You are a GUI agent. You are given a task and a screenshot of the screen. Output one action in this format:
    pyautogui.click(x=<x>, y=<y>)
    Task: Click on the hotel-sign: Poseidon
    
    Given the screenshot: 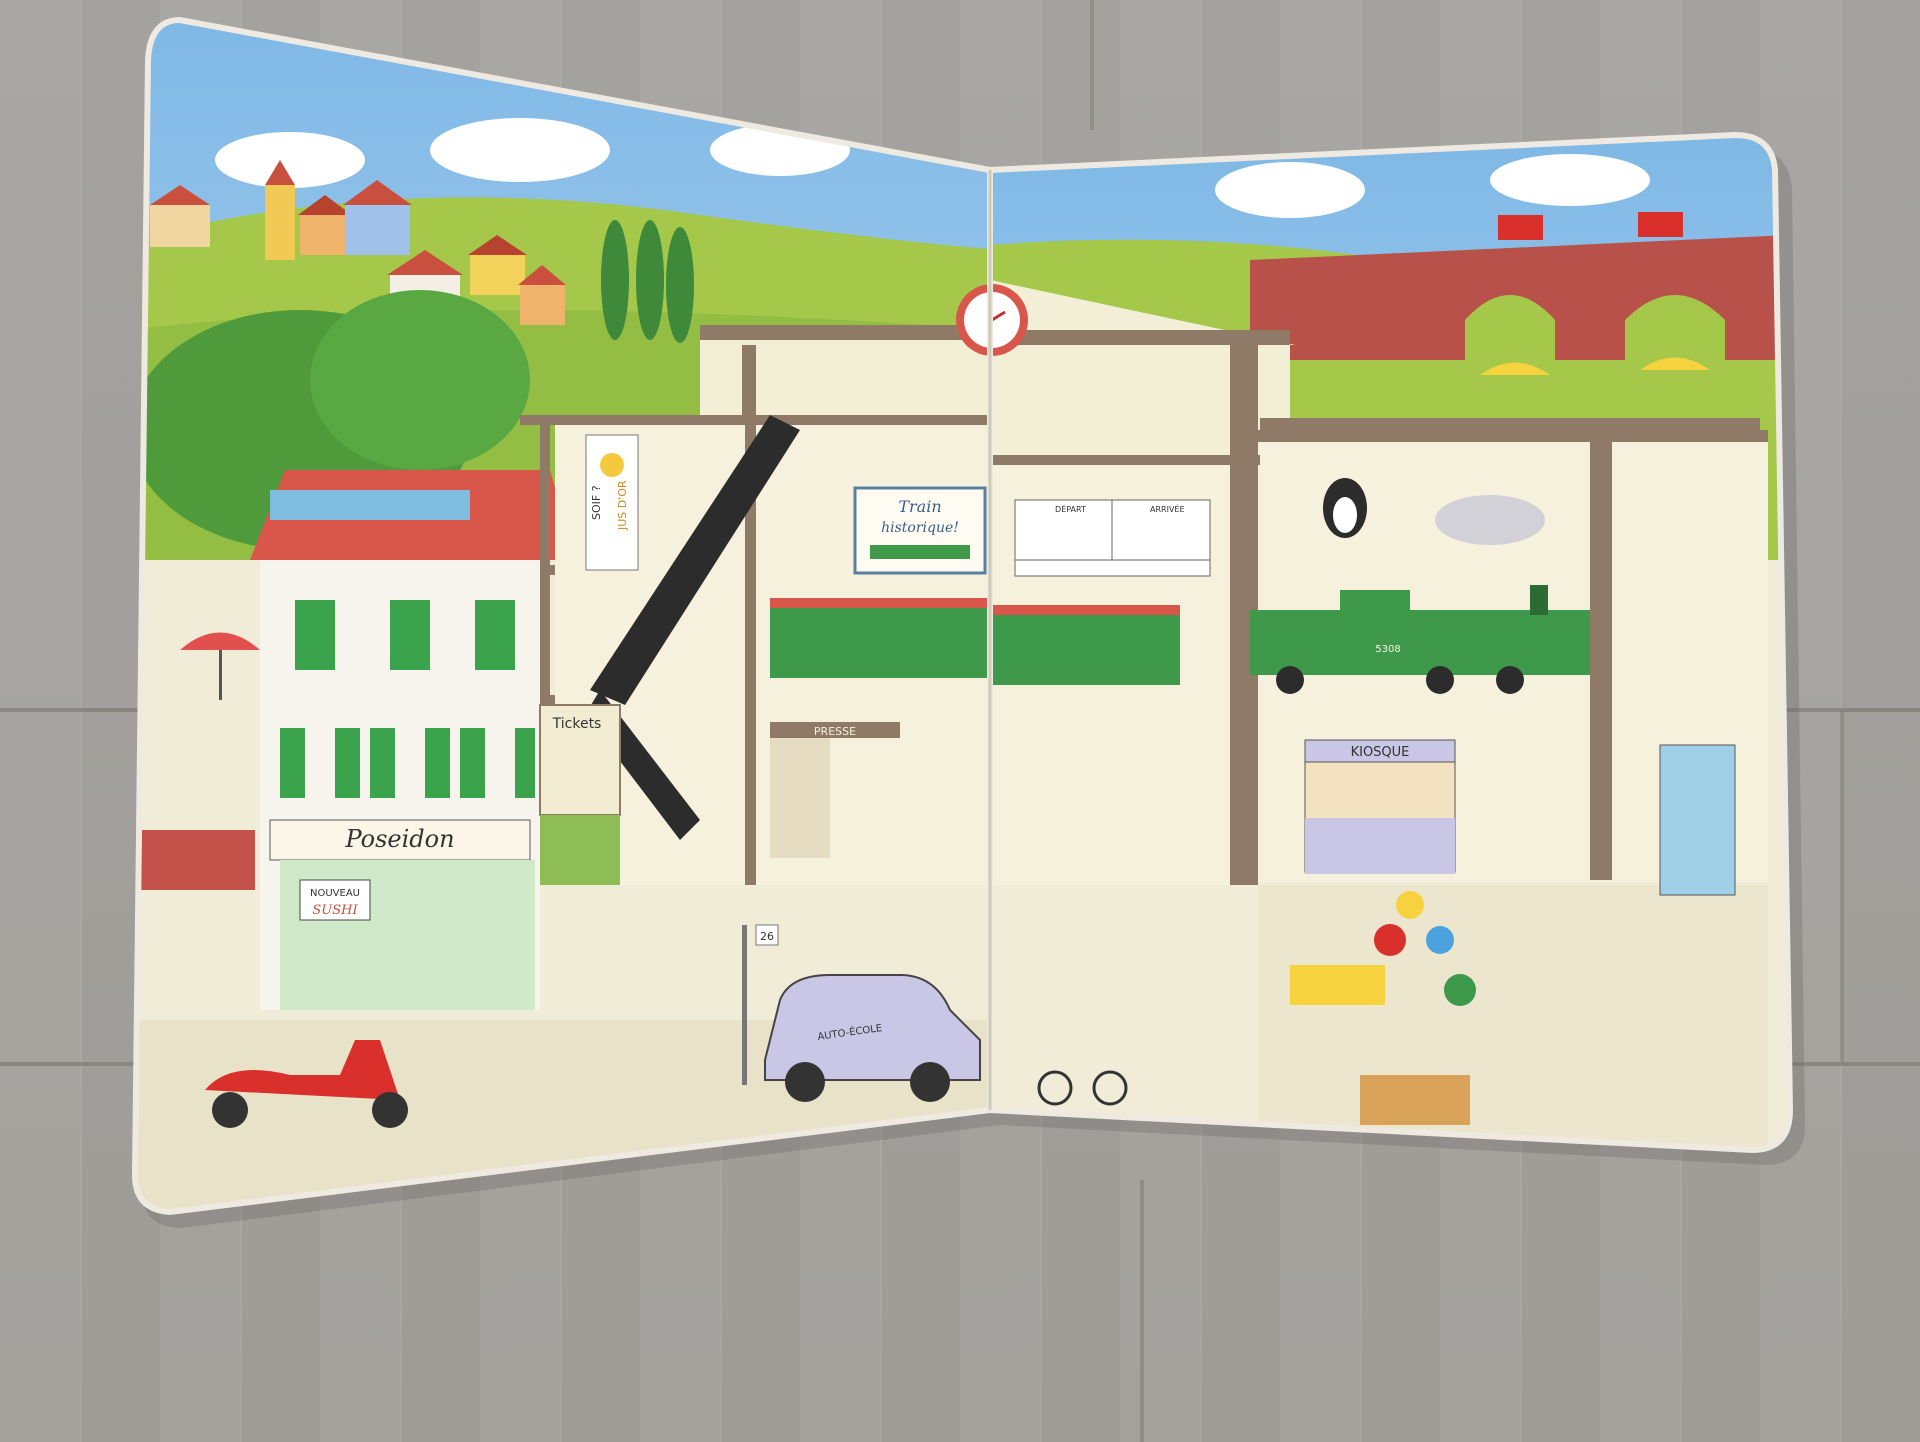 What is the action you would take?
    pyautogui.click(x=399, y=839)
    